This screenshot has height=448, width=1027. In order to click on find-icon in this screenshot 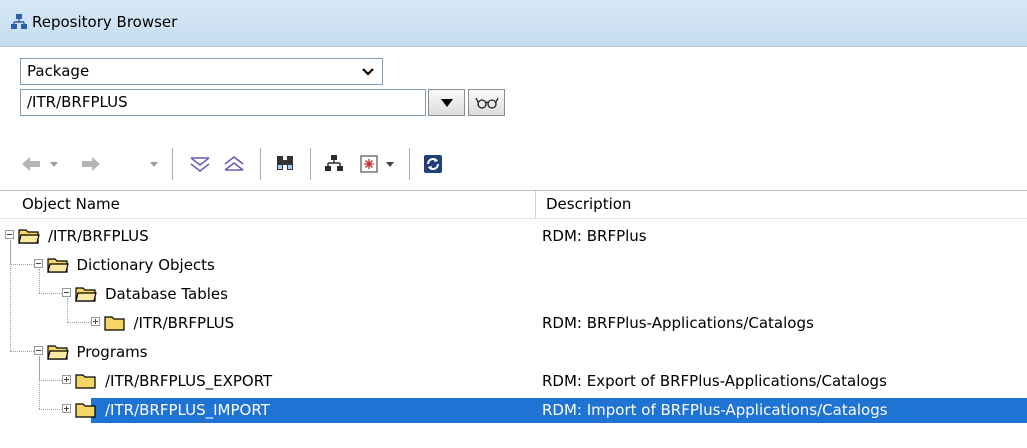, I will do `click(285, 164)`.